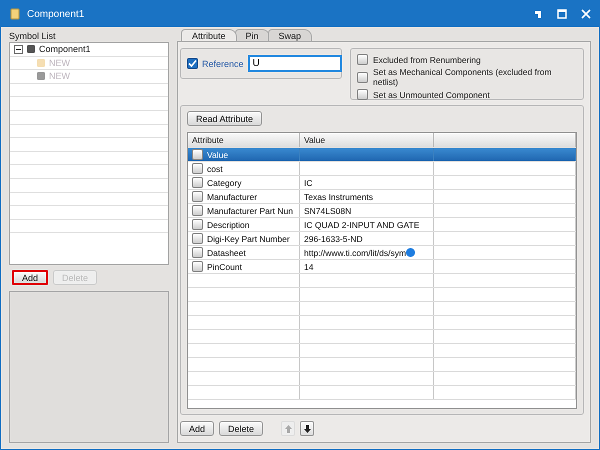 The width and height of the screenshot is (600, 450). I want to click on attribute-value: 14, so click(309, 267).